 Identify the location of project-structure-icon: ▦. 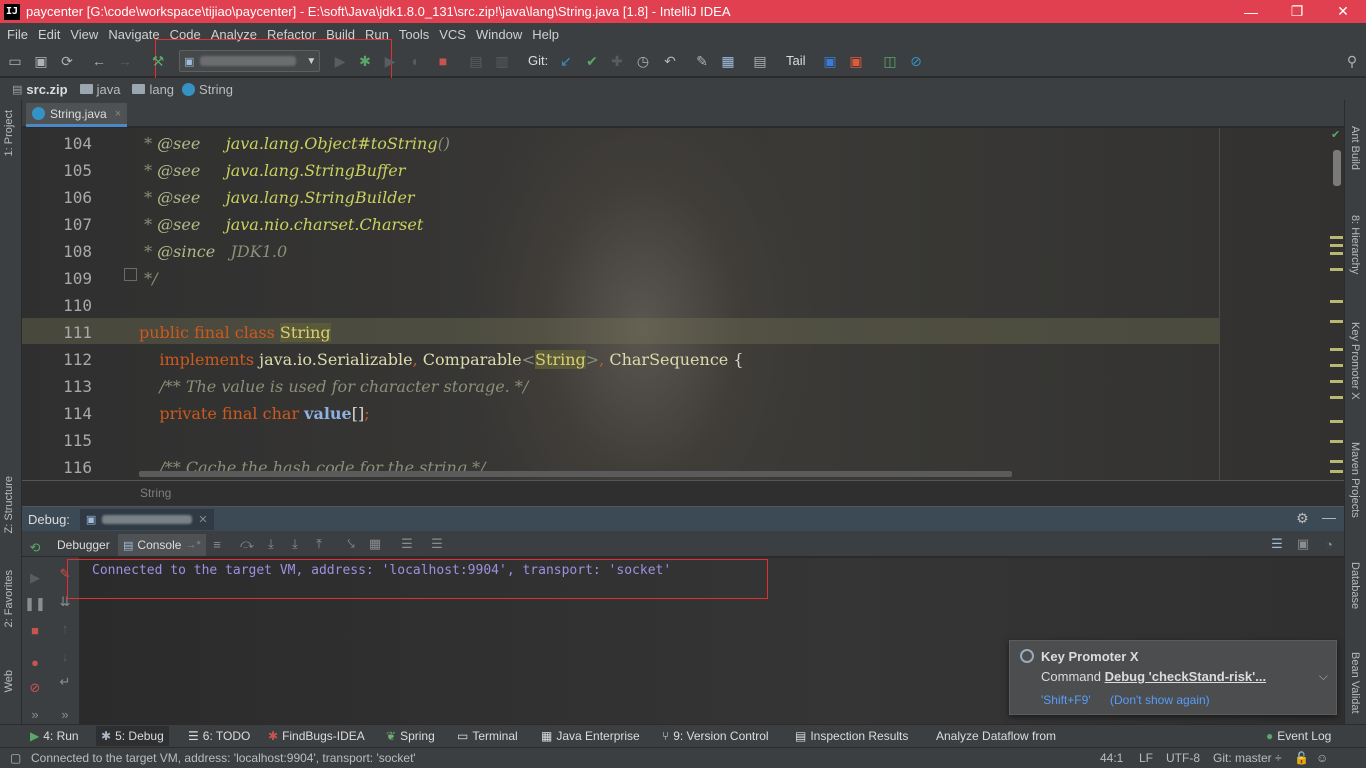
(728, 61).